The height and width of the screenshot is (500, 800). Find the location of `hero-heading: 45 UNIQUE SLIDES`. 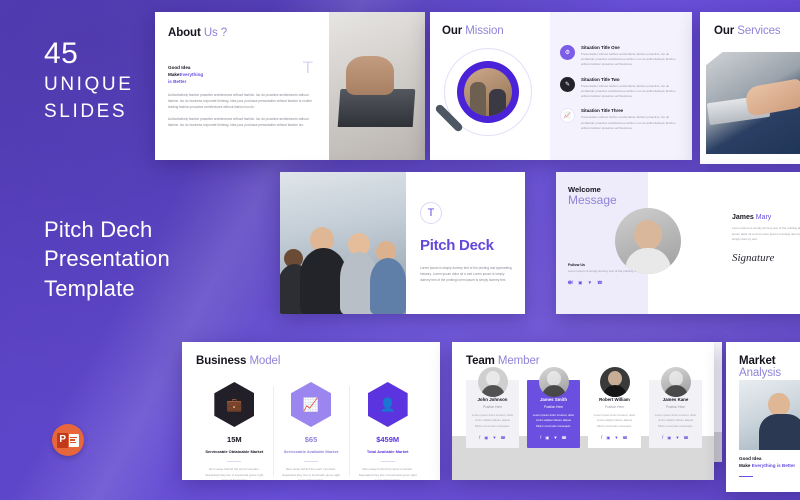

hero-heading: 45 UNIQUE SLIDES is located at coordinates (89, 81).